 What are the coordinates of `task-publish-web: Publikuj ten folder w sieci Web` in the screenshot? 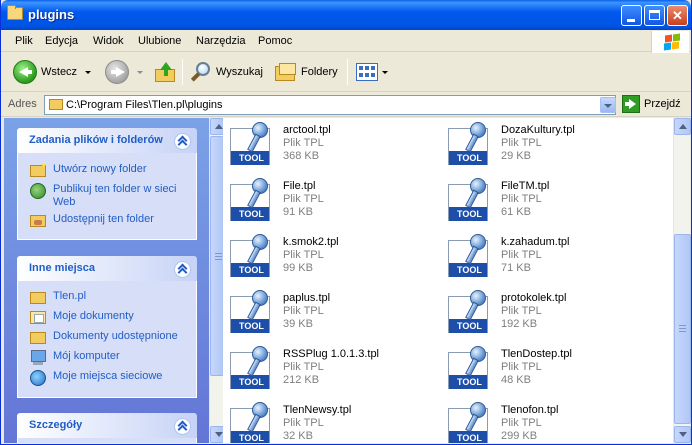 It's located at (112, 196).